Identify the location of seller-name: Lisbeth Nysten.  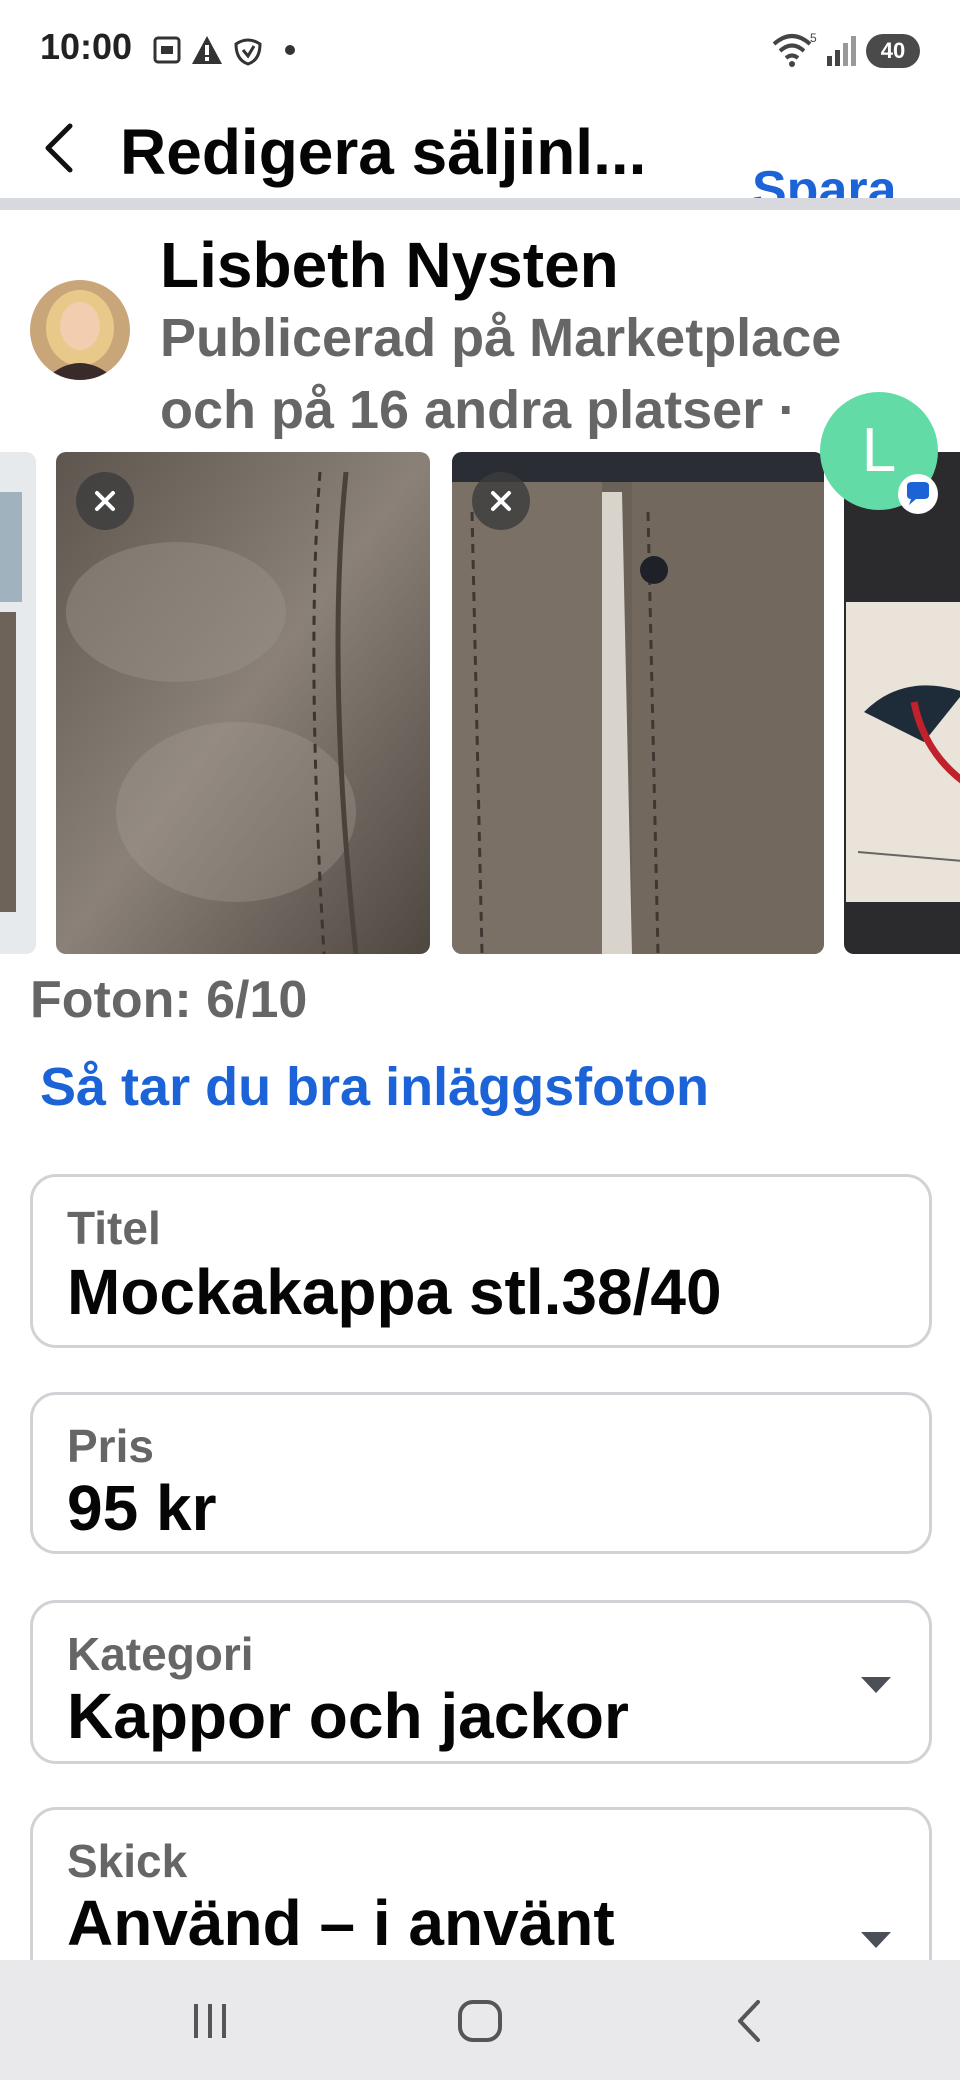
(389, 265).